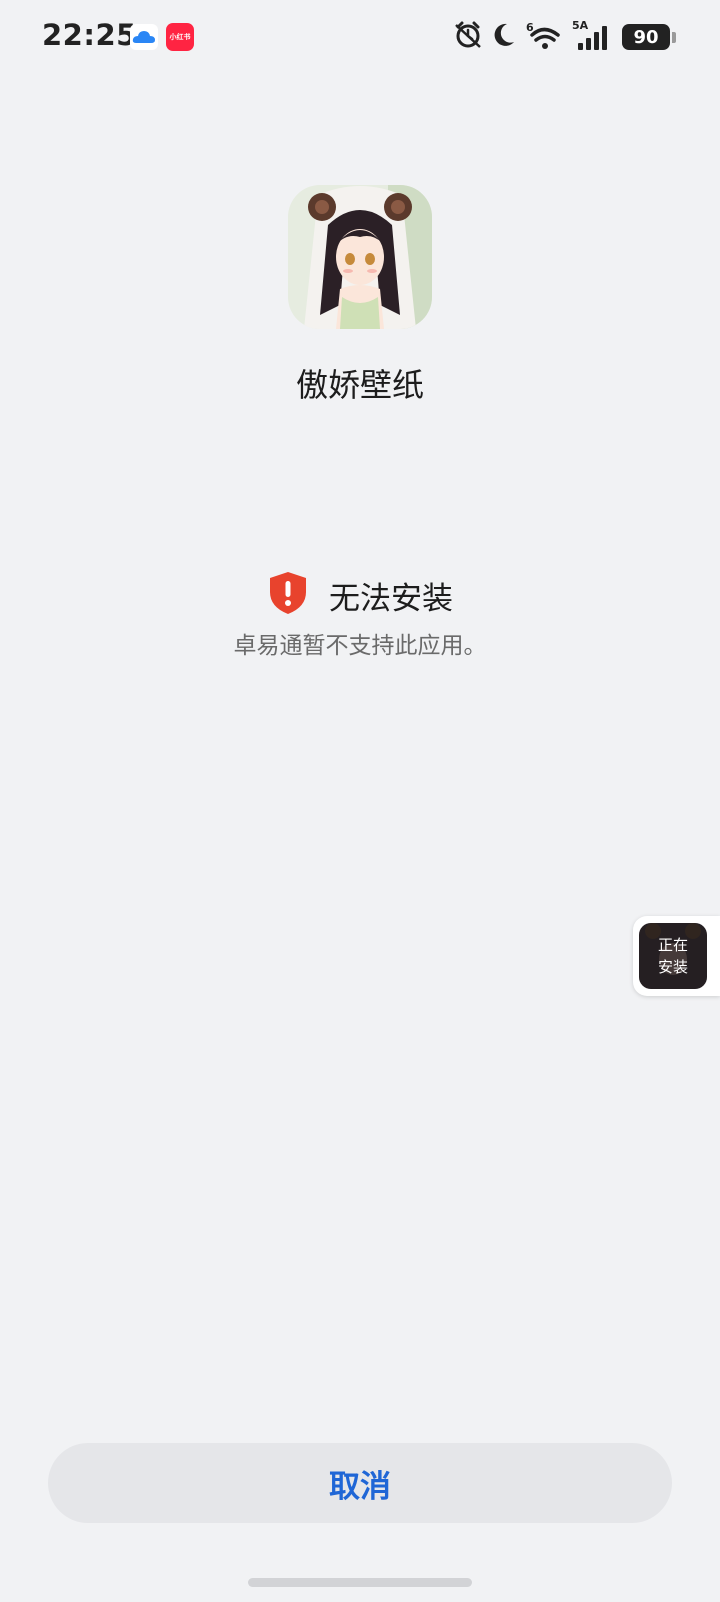  I want to click on app-icon, so click(360, 257).